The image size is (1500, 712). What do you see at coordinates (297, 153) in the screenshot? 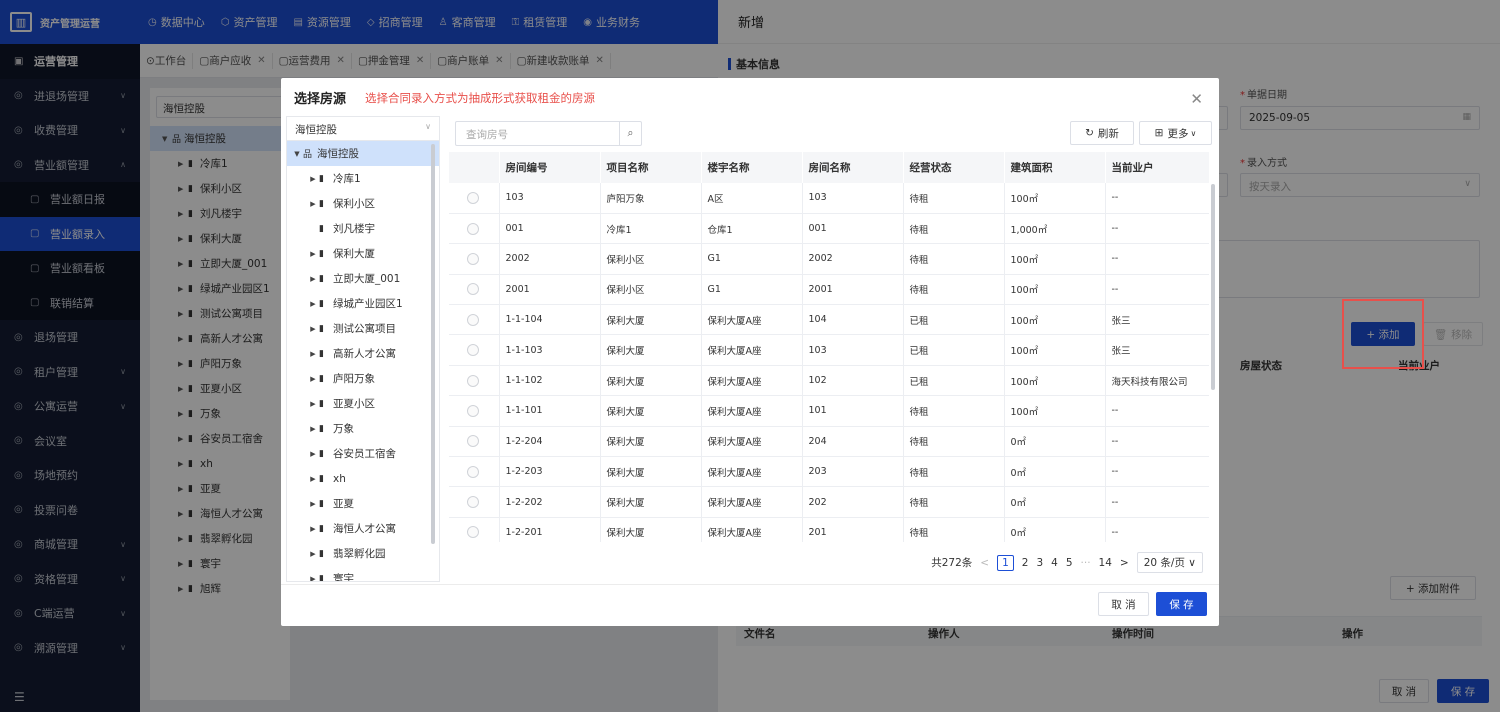
I see `caret-down-icon: ▼` at bounding box center [297, 153].